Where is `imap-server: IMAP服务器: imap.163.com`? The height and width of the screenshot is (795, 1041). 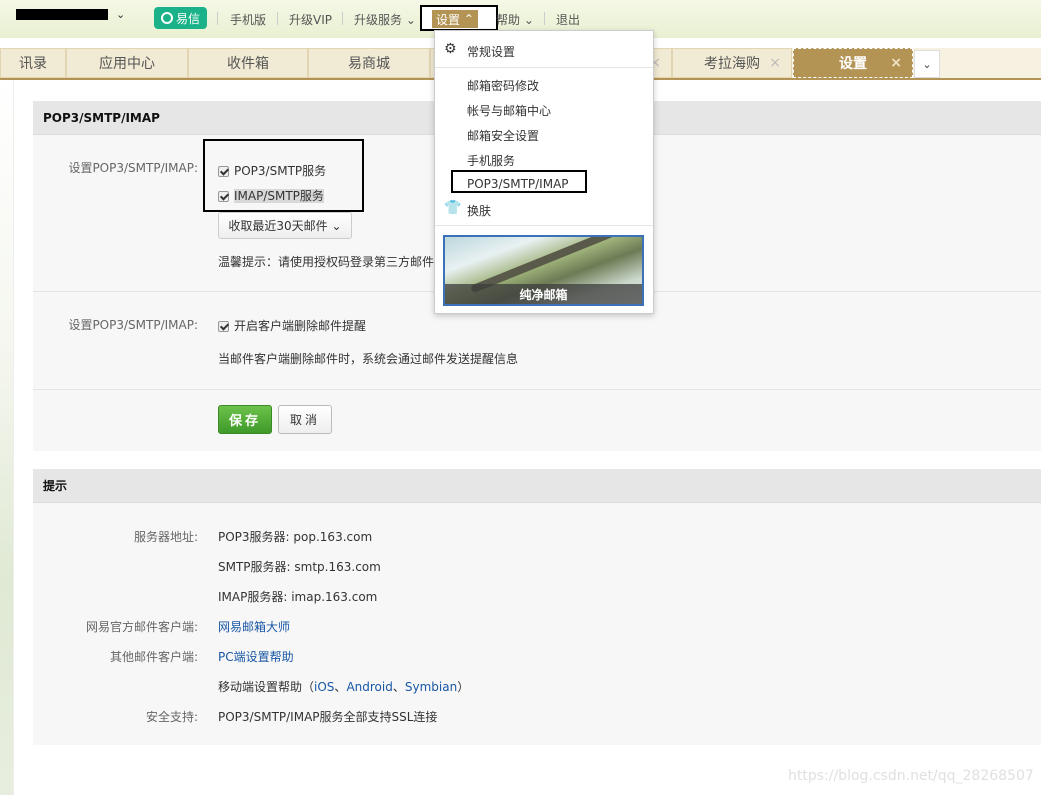
imap-server: IMAP服务器: imap.163.com is located at coordinates (298, 597).